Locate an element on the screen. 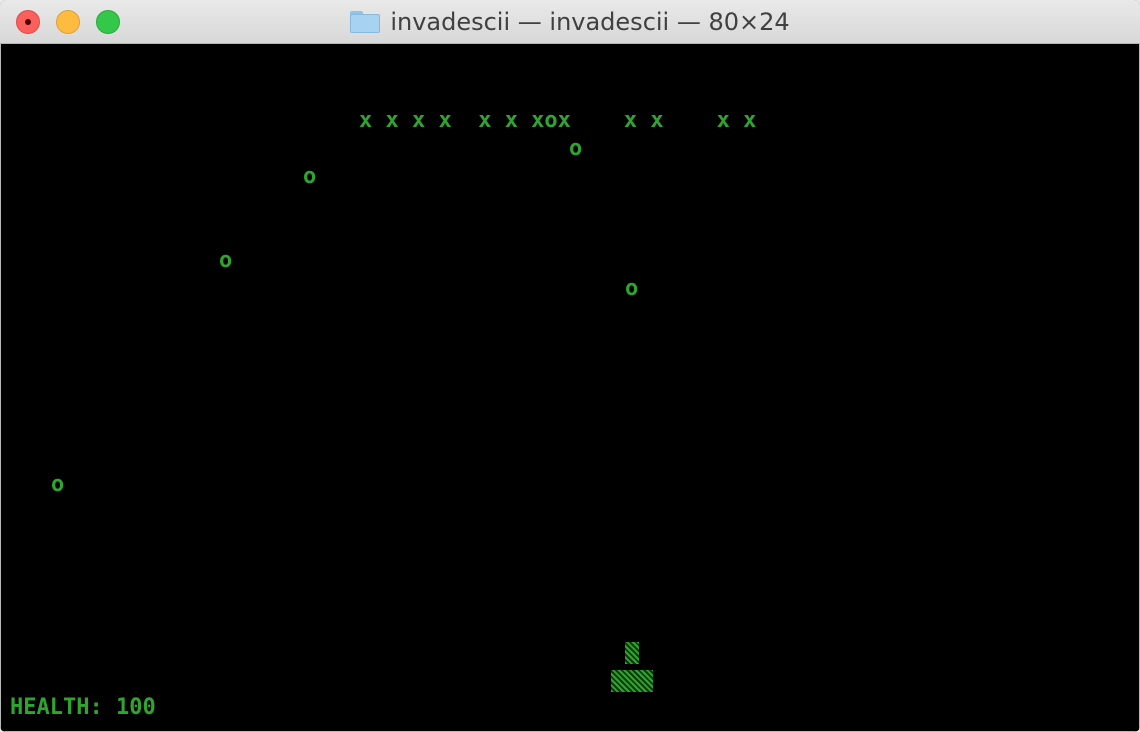 The width and height of the screenshot is (1140, 732). player-ship-base is located at coordinates (632, 681).